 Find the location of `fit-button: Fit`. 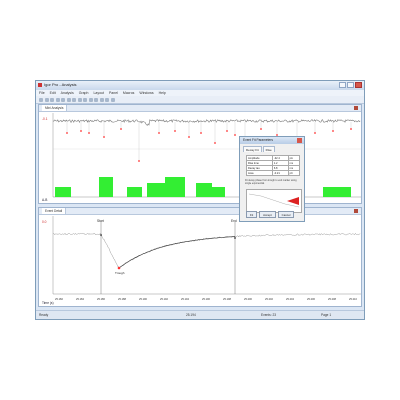

fit-button: Fit is located at coordinates (252, 214).